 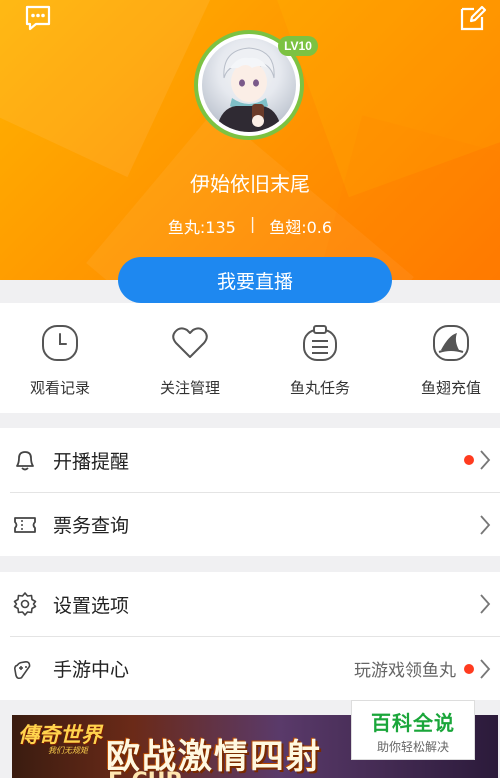 I want to click on menu-label: 票务查询, so click(x=91, y=526).